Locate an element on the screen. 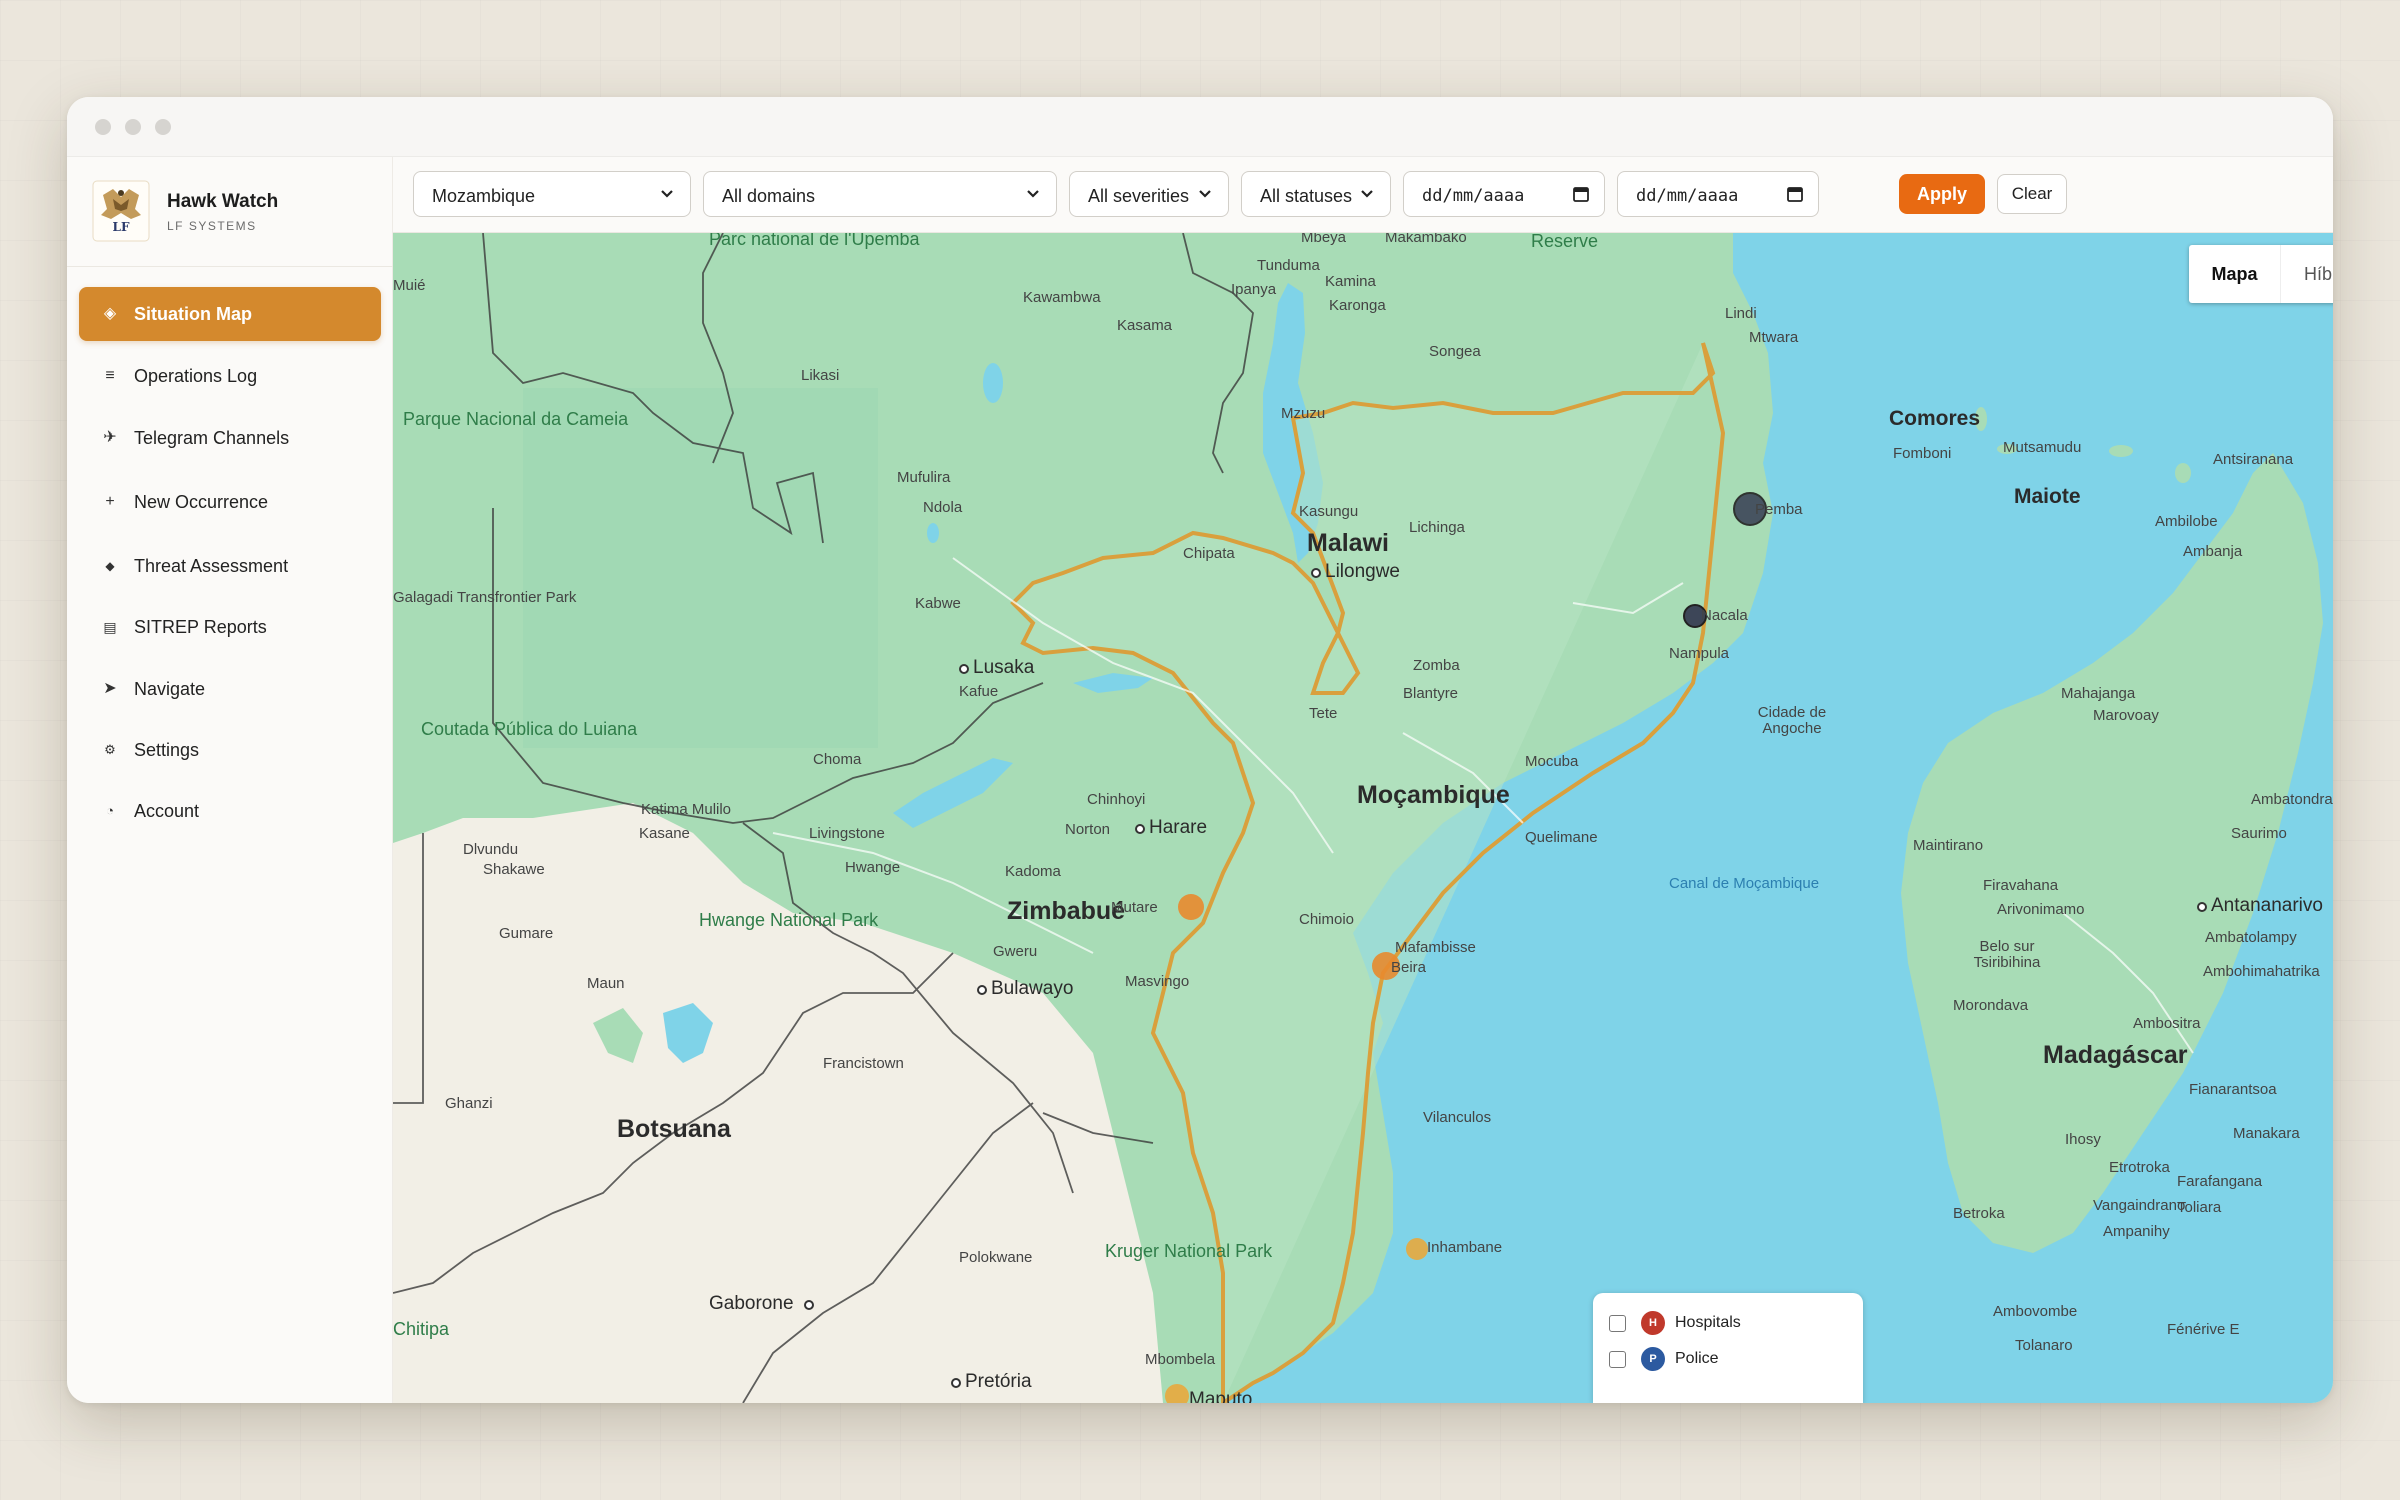 This screenshot has height=1500, width=2400. map-label-city: Beira is located at coordinates (1409, 967).